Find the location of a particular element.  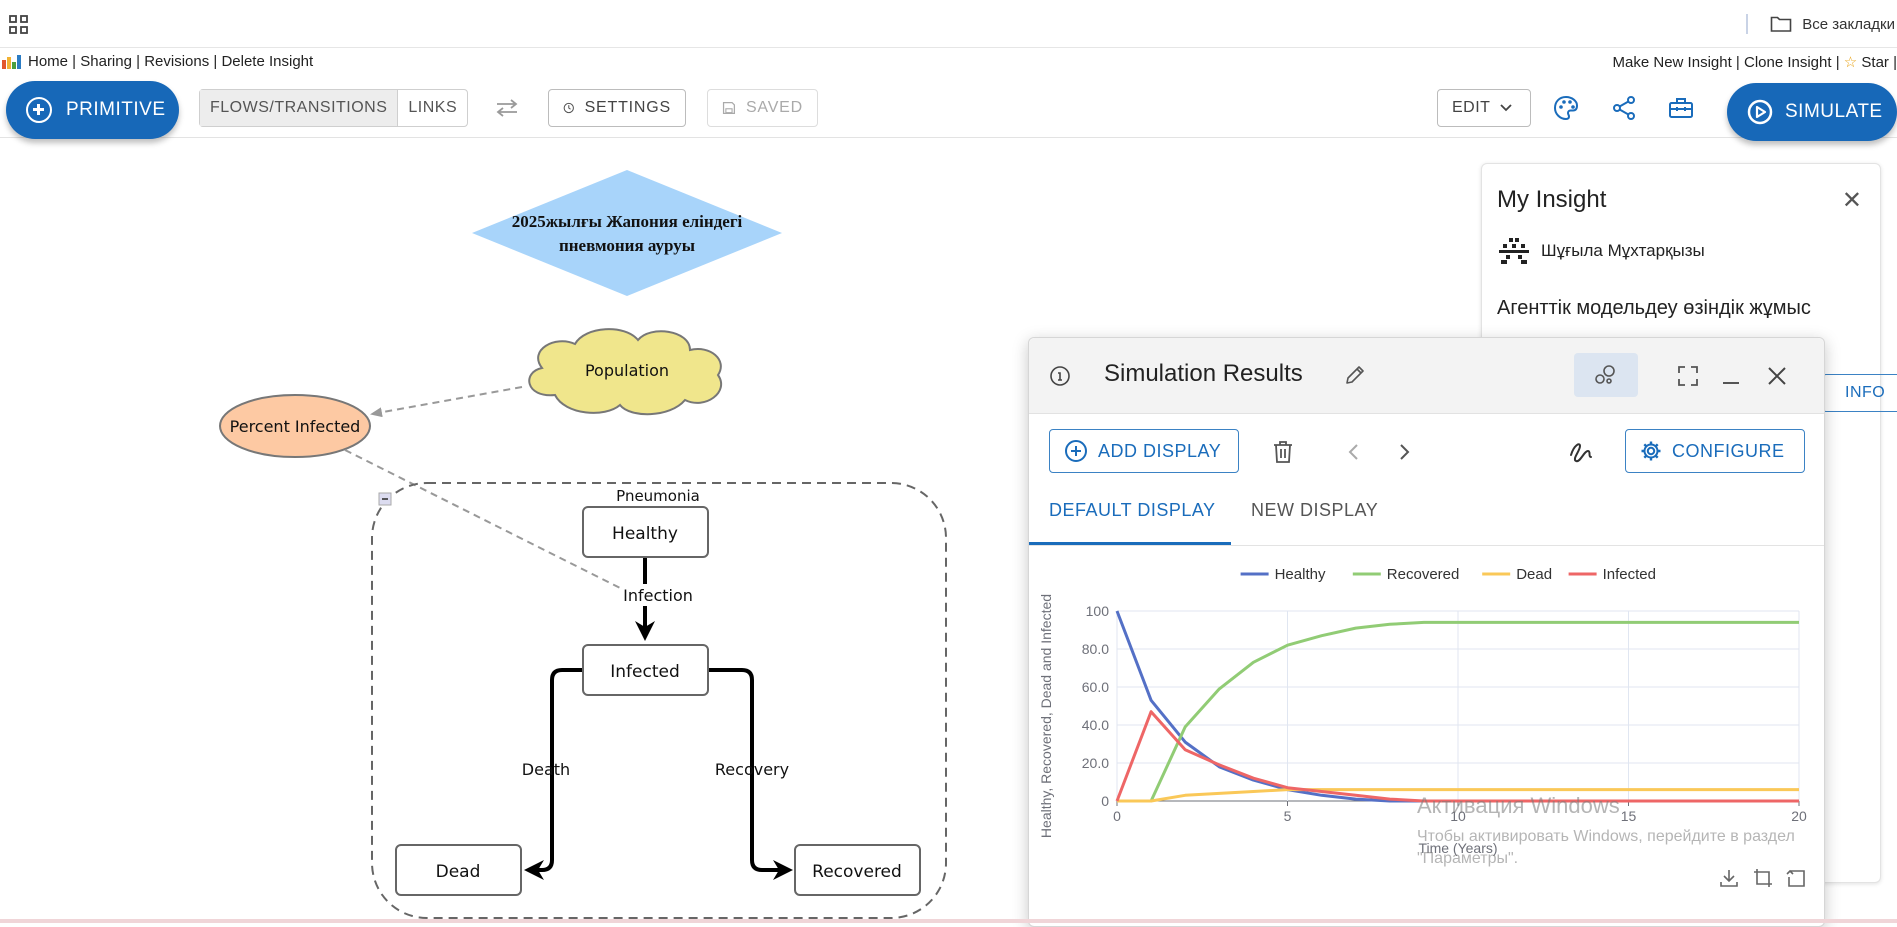

delete-insight-link: Delete Insight is located at coordinates (267, 61).